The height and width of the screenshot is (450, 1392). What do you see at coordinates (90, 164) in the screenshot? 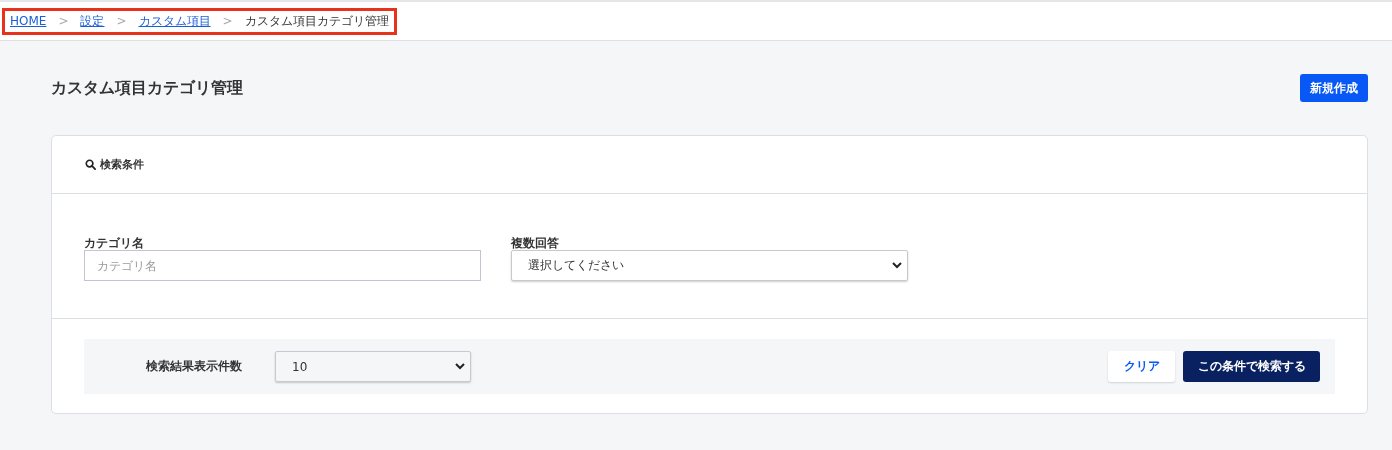
I see `search-icon` at bounding box center [90, 164].